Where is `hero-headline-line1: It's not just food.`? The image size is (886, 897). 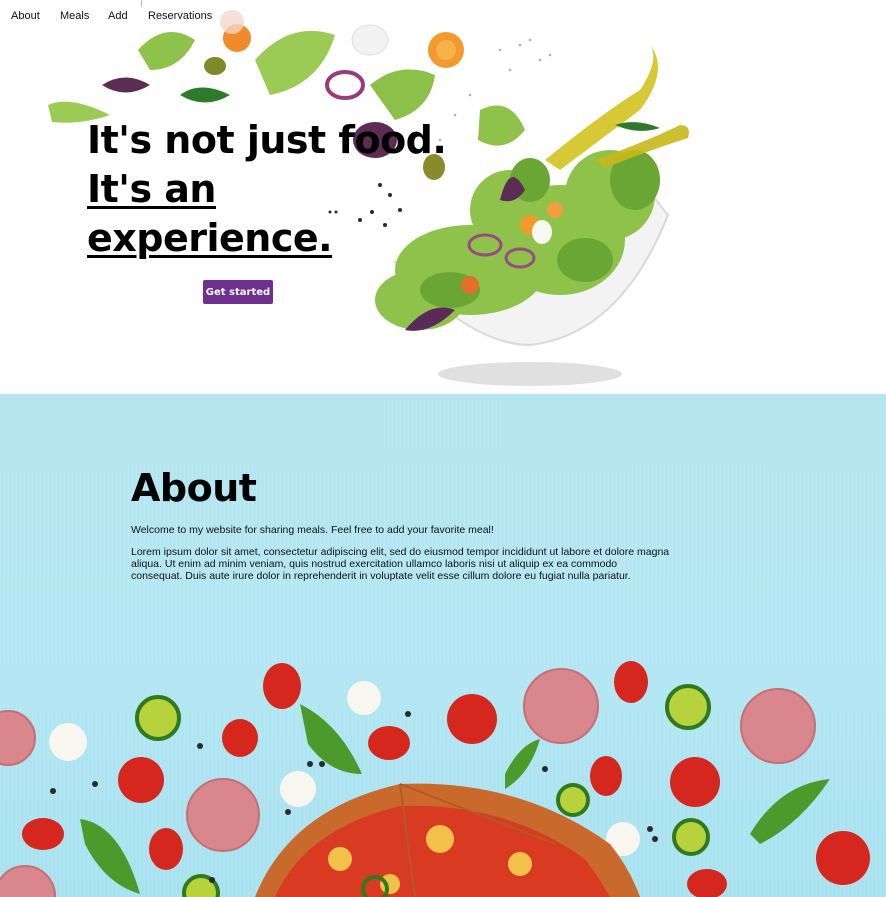
hero-headline-line1: It's not just food. is located at coordinates (267, 140).